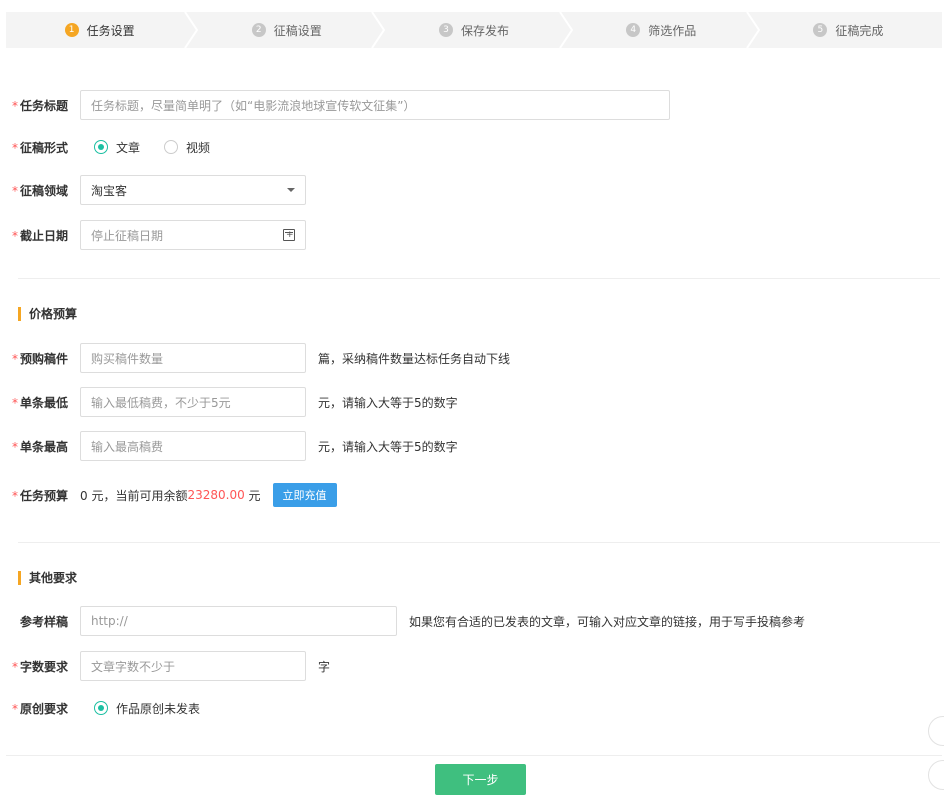  Describe the element at coordinates (109, 190) in the screenshot. I see `domain-select-value: 淘宝客` at that location.